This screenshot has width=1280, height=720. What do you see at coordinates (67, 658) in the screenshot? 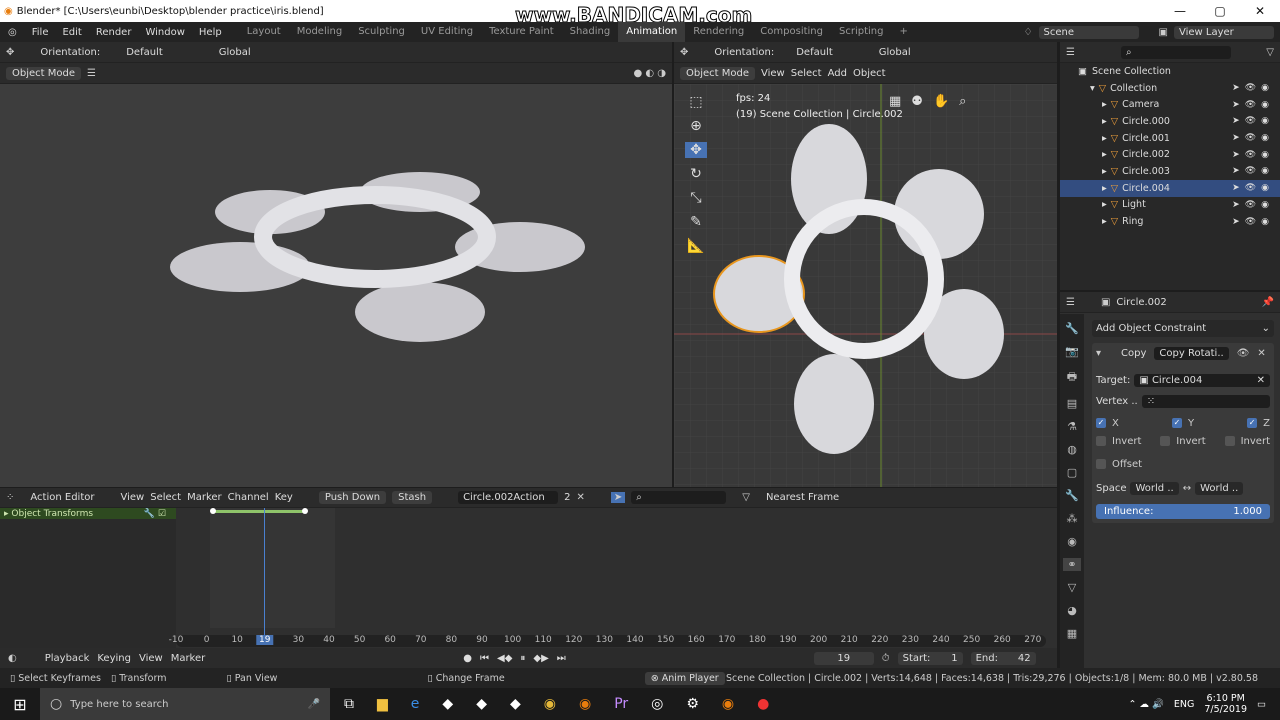
I see `menu-playback: Playback` at bounding box center [67, 658].